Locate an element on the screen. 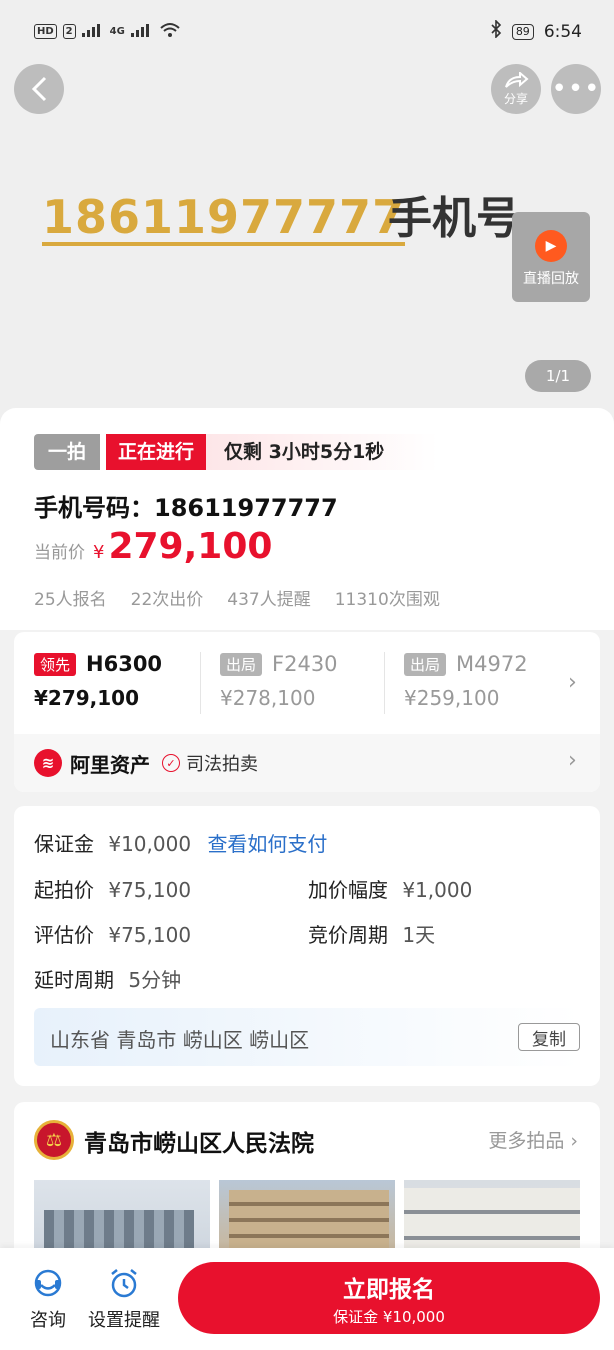 The width and height of the screenshot is (614, 1350). status-bar: HD 2 4G 89 6:54 is located at coordinates (307, 30).